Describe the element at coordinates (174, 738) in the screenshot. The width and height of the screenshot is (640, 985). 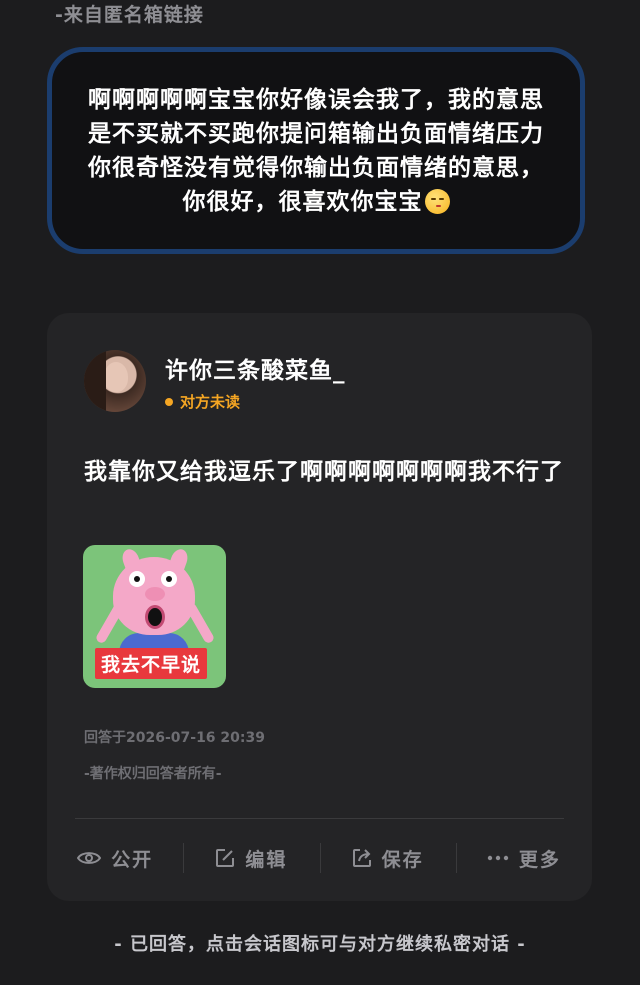
I see `answered-timestamp: 回答于2026-07-16 20:39` at that location.